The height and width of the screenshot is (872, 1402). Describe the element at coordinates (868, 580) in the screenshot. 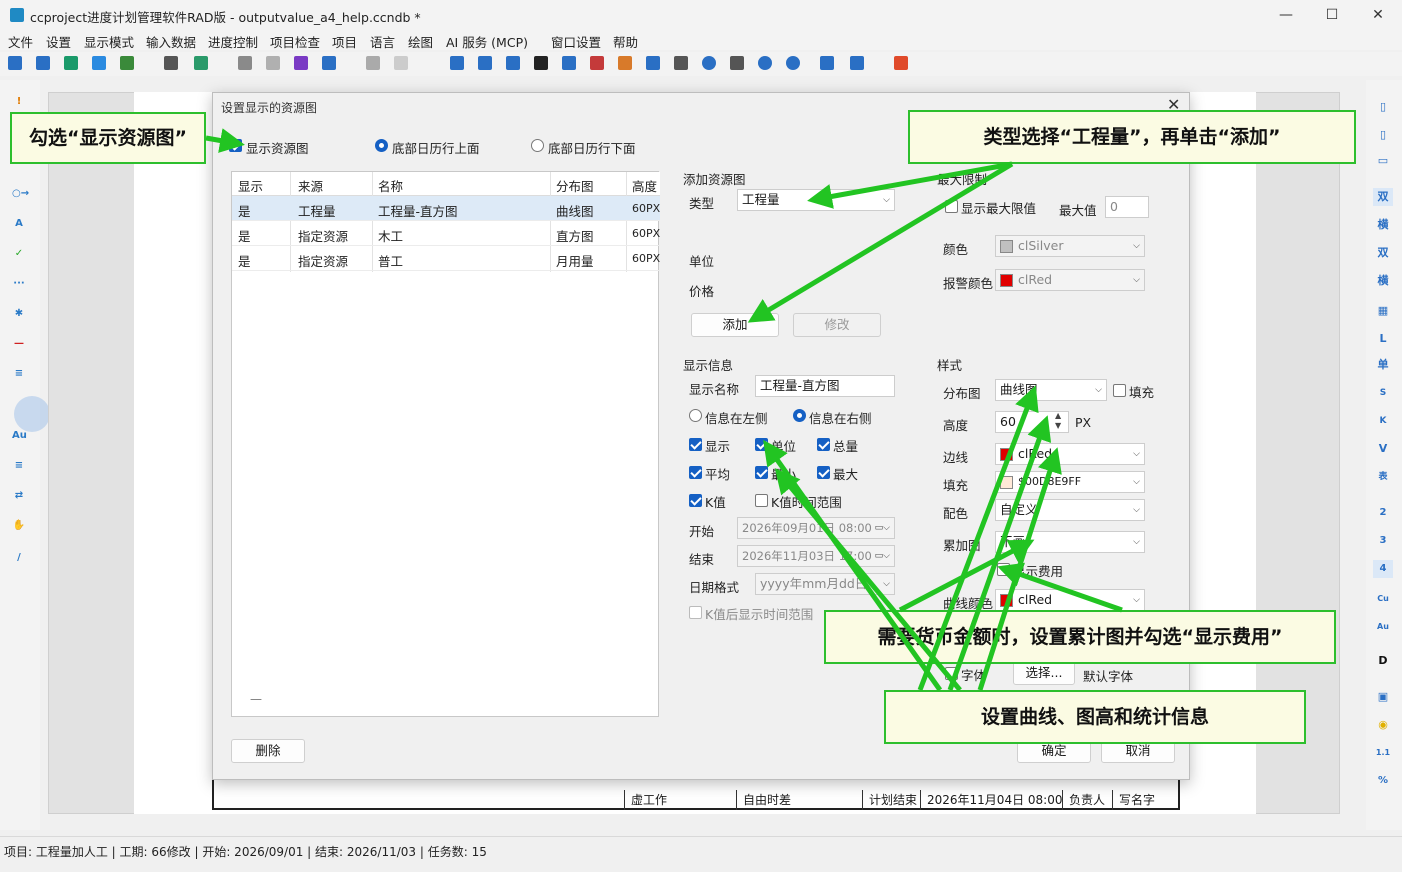

I see `arrow-to-min-check` at that location.